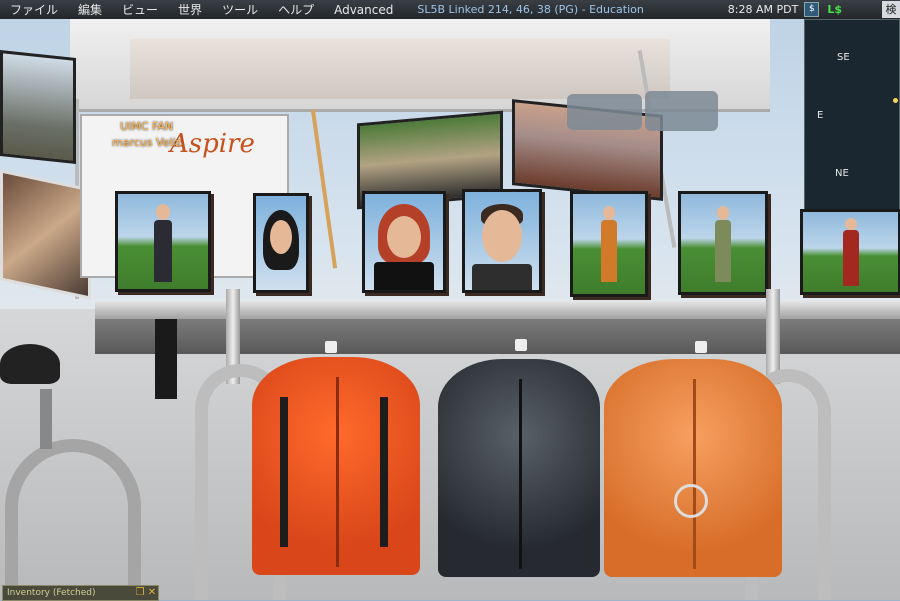 The height and width of the screenshot is (601, 900). What do you see at coordinates (46, 419) in the screenshot?
I see `chair-leg` at bounding box center [46, 419].